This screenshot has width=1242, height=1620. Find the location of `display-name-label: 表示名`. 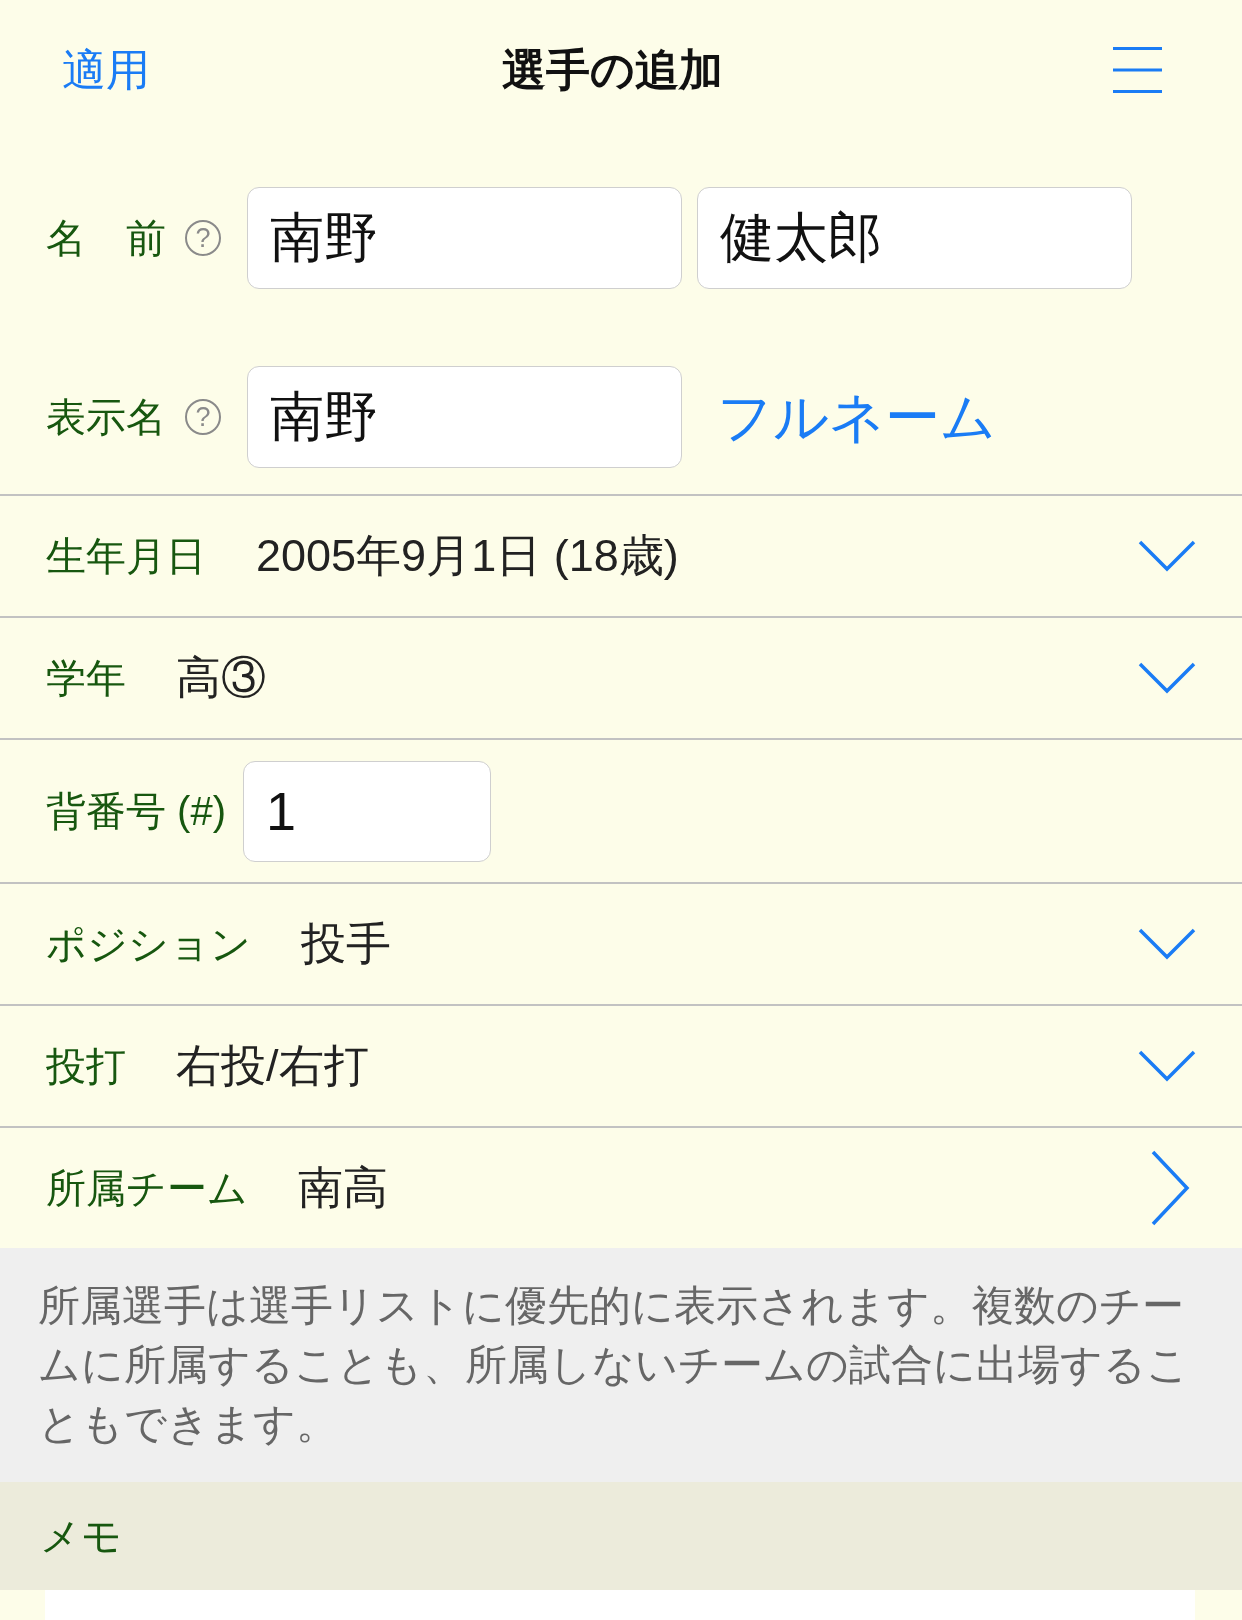

display-name-label: 表示名 is located at coordinates (106, 417).